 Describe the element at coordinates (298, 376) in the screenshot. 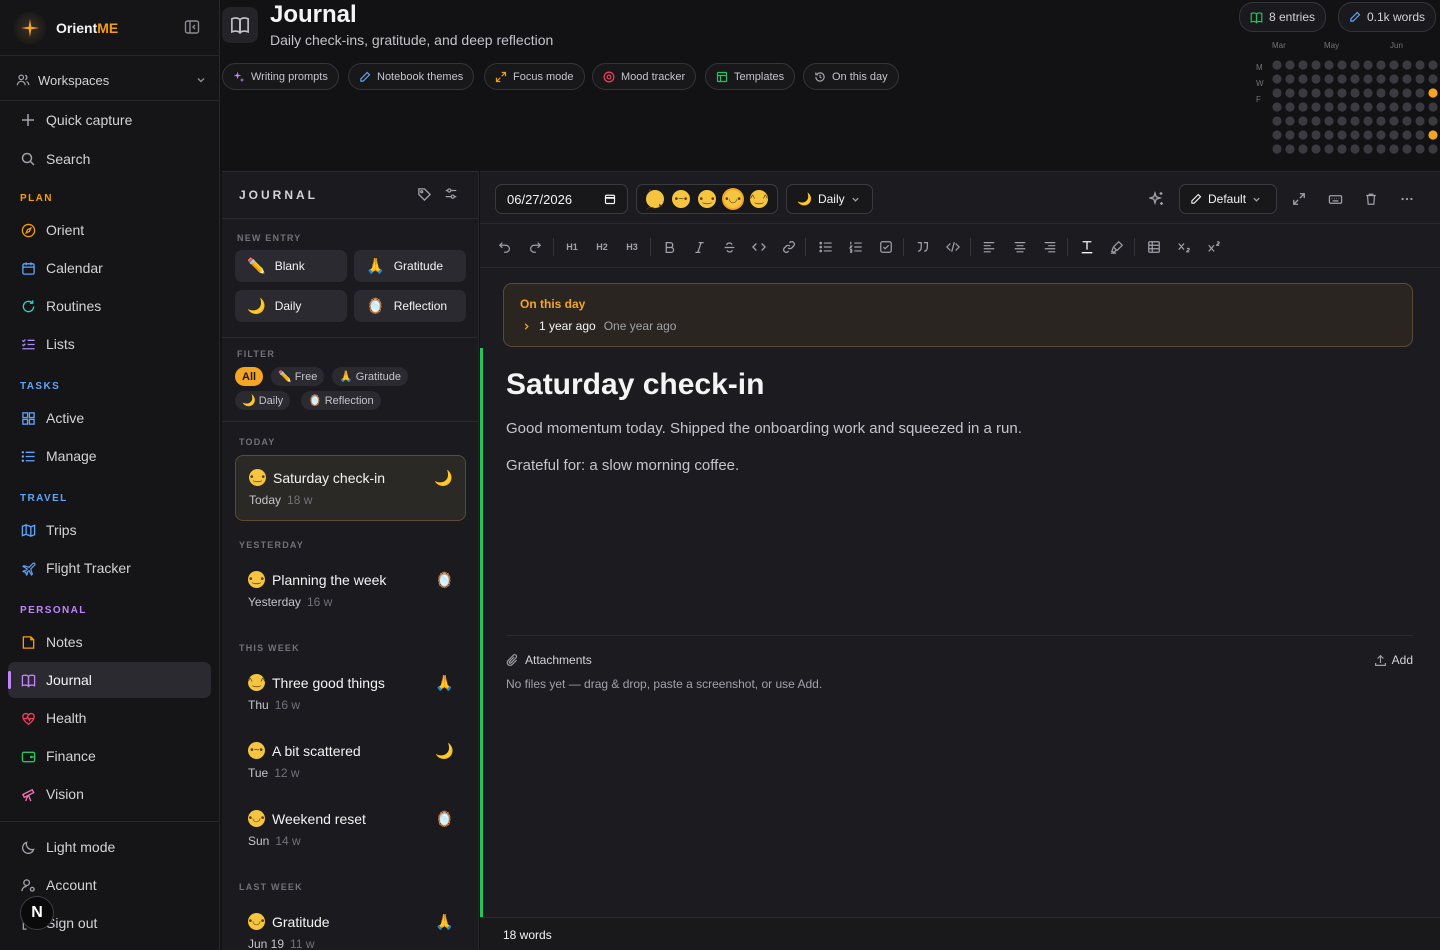

I see `filter-free-chip: ✏️ Free` at that location.